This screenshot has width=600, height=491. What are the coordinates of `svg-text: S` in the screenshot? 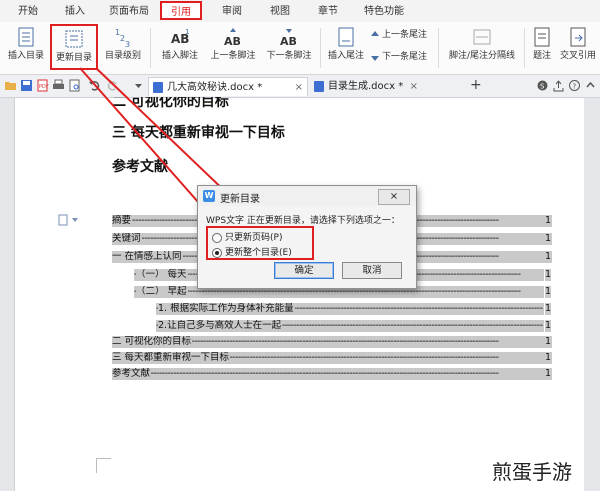 It's located at (542, 87).